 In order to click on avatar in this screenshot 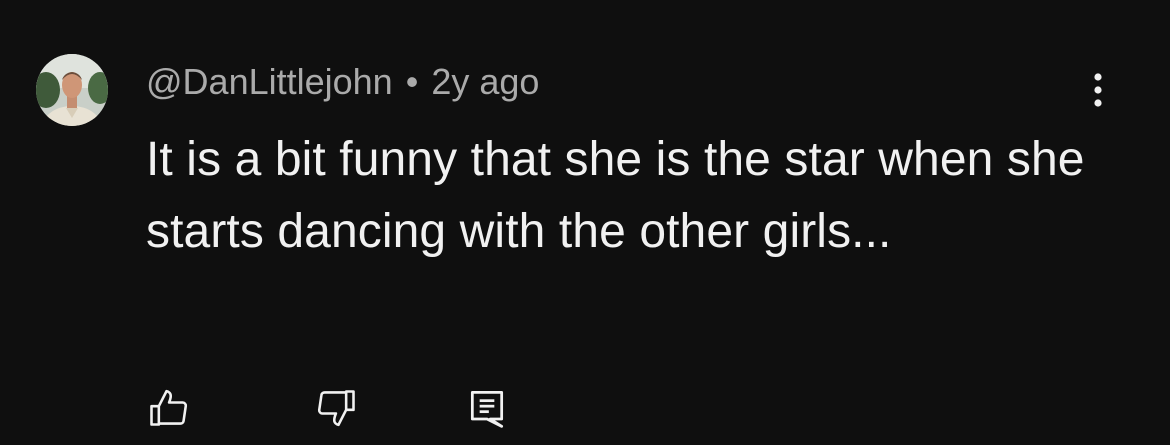, I will do `click(72, 90)`.